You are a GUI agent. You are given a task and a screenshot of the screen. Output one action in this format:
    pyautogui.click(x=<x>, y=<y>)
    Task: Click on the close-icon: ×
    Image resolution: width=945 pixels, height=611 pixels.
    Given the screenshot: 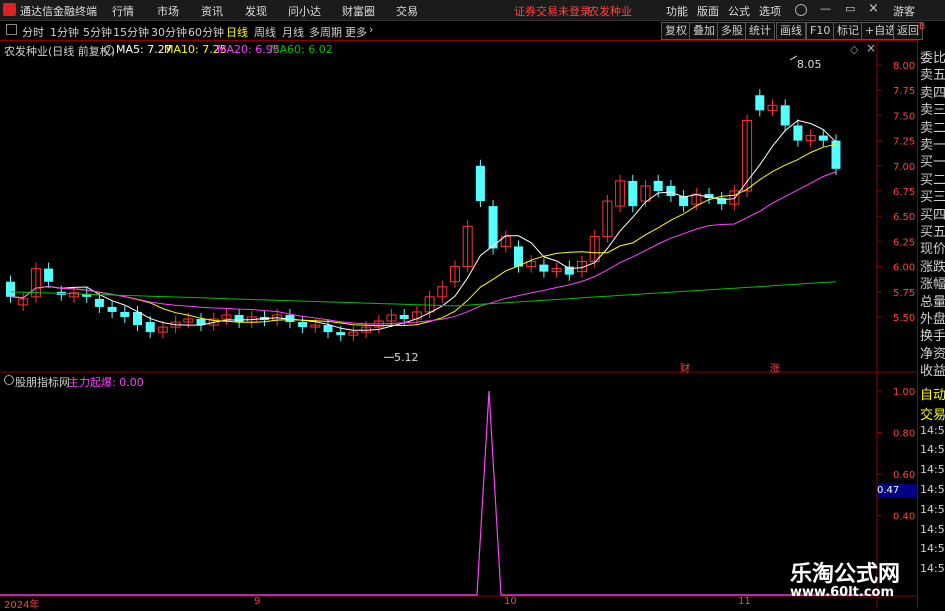 What is the action you would take?
    pyautogui.click(x=873, y=8)
    